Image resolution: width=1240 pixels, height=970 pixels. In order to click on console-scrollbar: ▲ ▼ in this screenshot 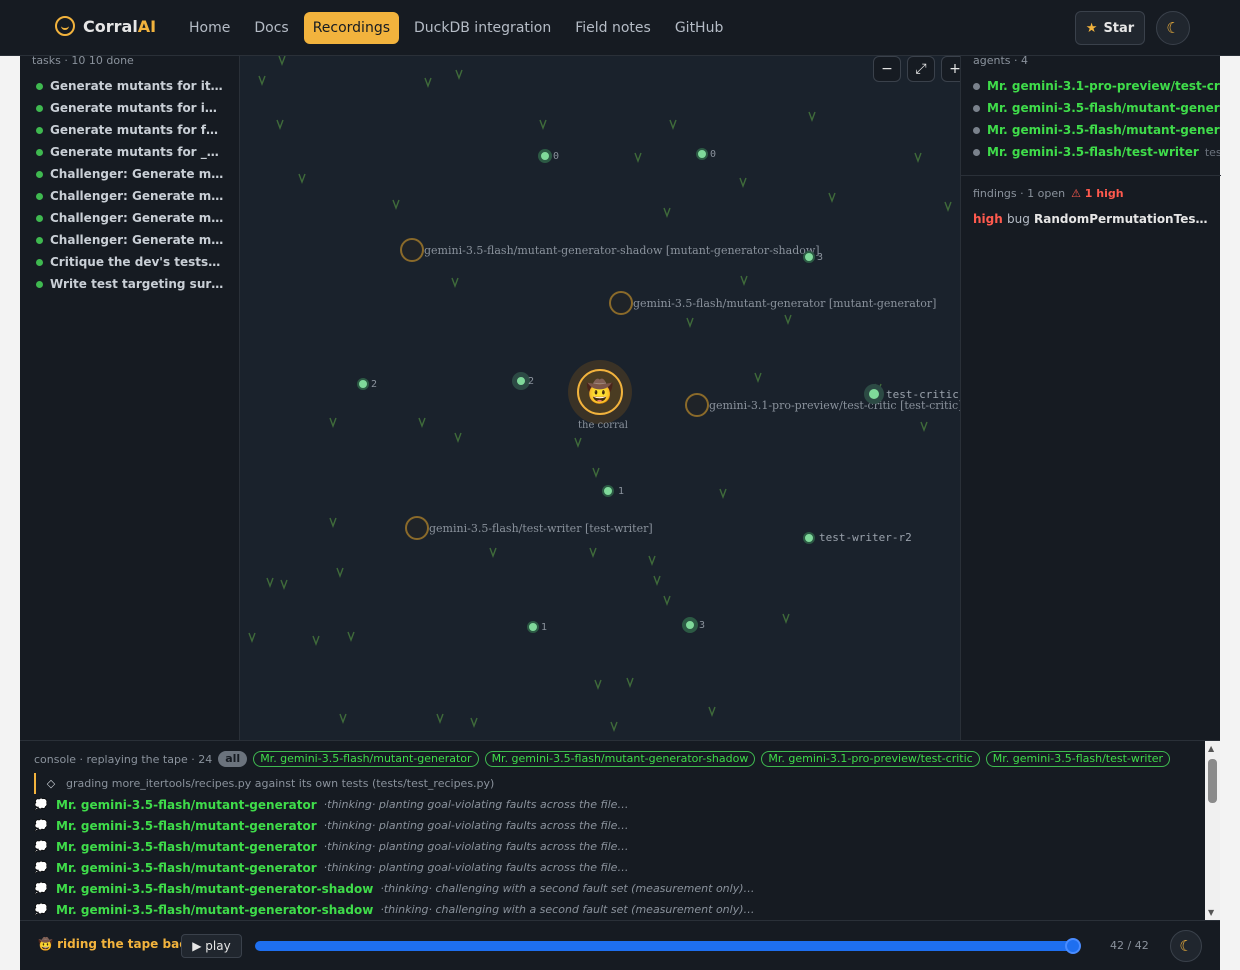, I will do `click(1212, 831)`.